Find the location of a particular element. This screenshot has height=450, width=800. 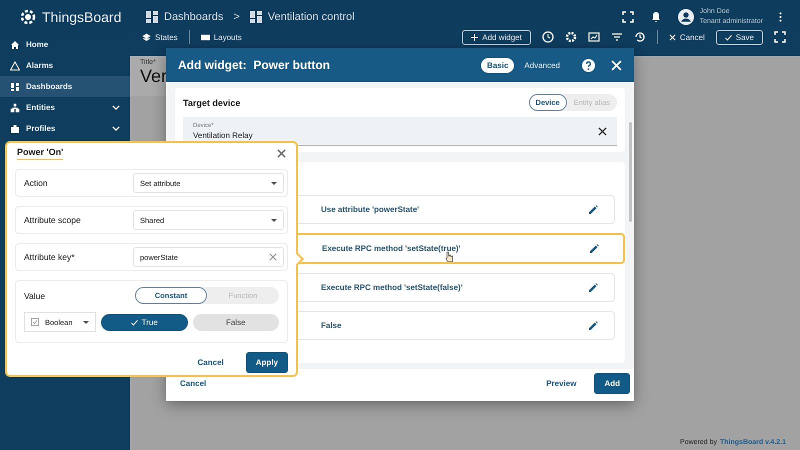

clock-icon is located at coordinates (548, 37).